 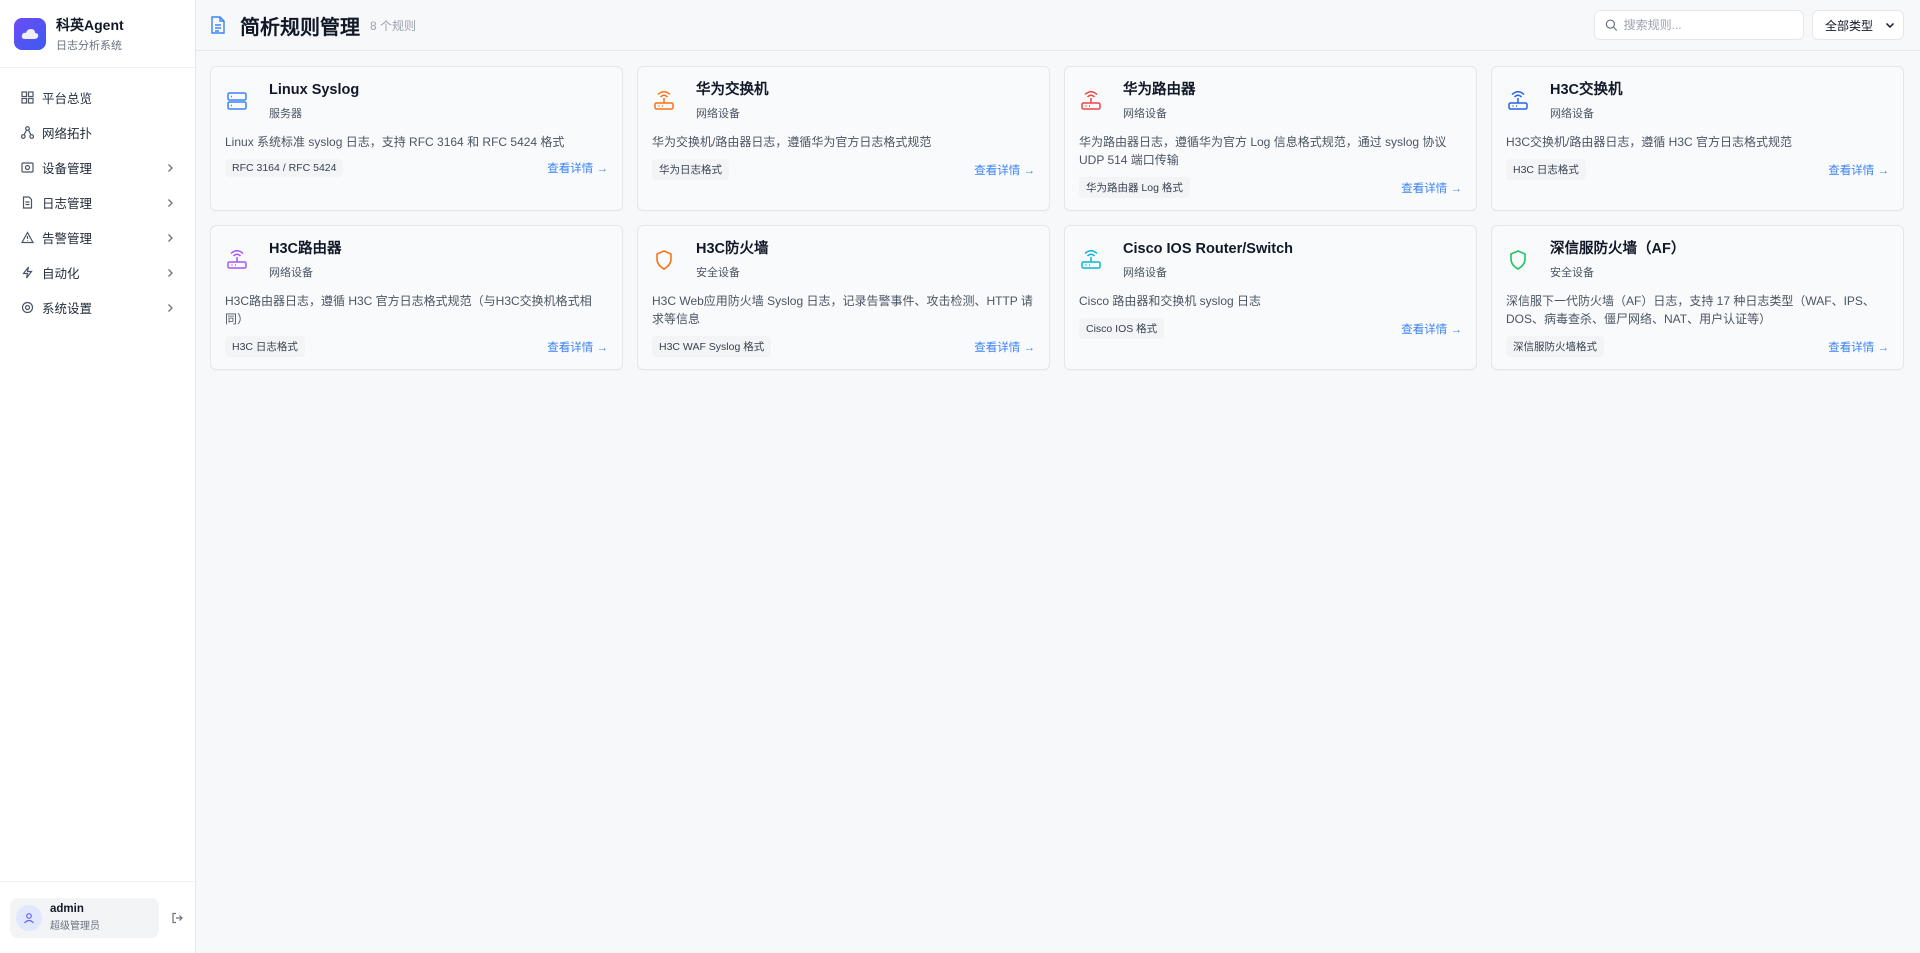 I want to click on search-input, so click(x=1708, y=25).